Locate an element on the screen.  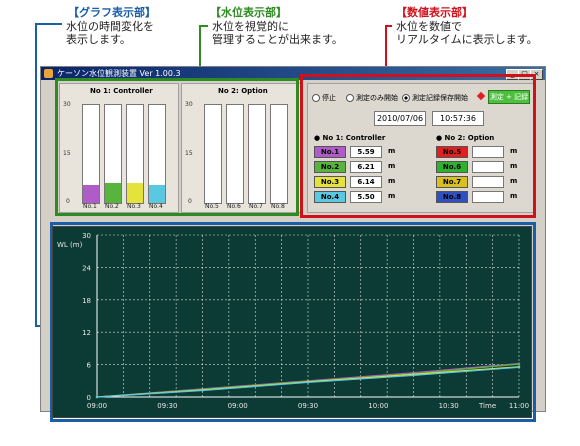
y-tick-label: 18 is located at coordinates (86, 301).